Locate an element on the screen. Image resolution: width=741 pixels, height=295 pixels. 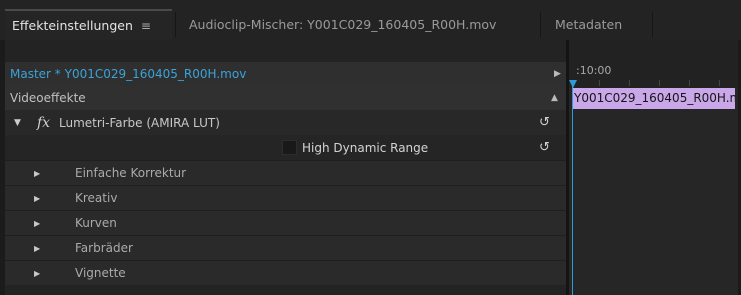
time-ruler: :10:00 is located at coordinates (653, 64).